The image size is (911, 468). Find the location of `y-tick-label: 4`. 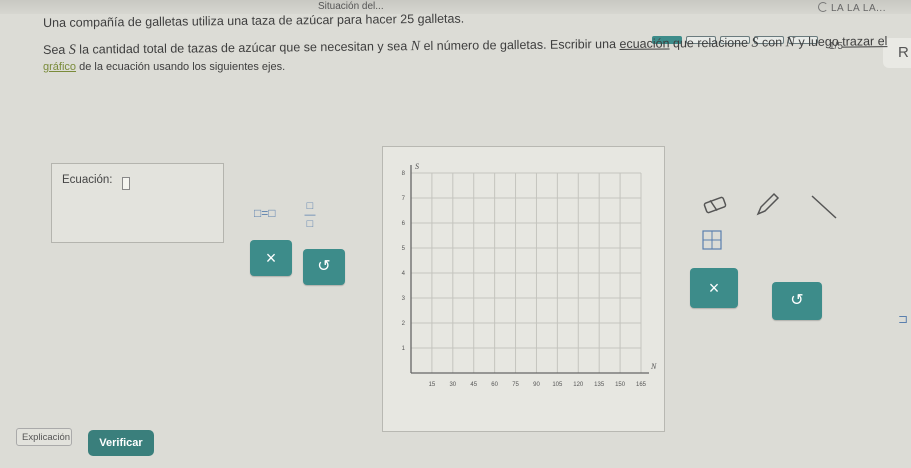

y-tick-label: 4 is located at coordinates (404, 274).